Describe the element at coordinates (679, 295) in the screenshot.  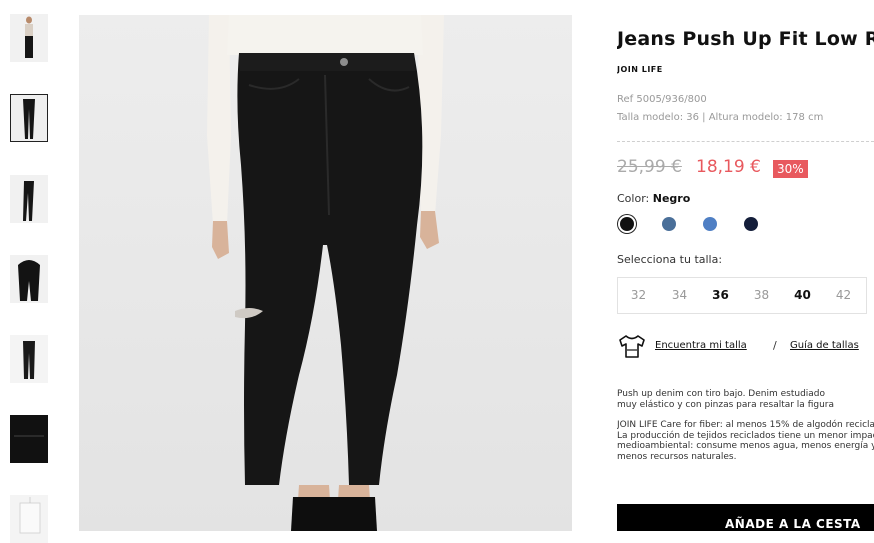
I see `size-option-34: 34` at that location.